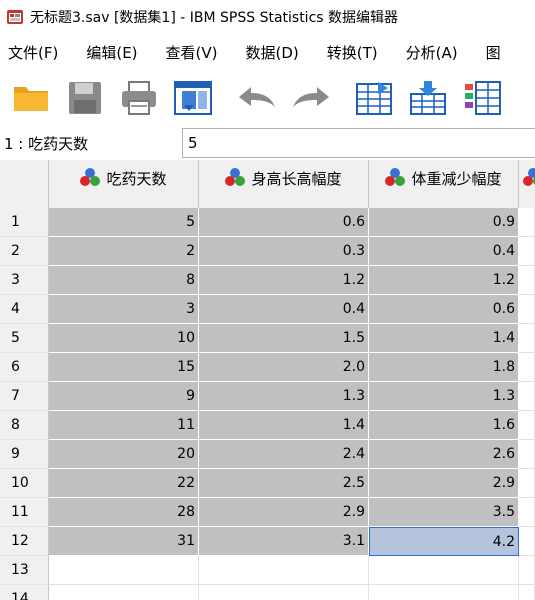  Describe the element at coordinates (272, 52) in the screenshot. I see `menu-data: 数据(D)` at that location.